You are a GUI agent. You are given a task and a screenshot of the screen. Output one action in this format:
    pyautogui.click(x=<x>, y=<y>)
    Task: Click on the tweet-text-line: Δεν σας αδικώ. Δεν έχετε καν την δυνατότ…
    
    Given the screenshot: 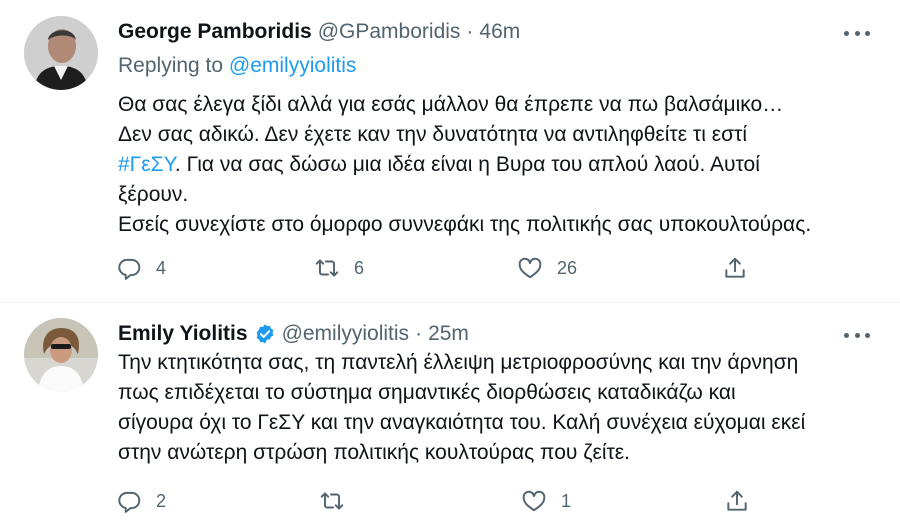 What is the action you would take?
    pyautogui.click(x=433, y=134)
    